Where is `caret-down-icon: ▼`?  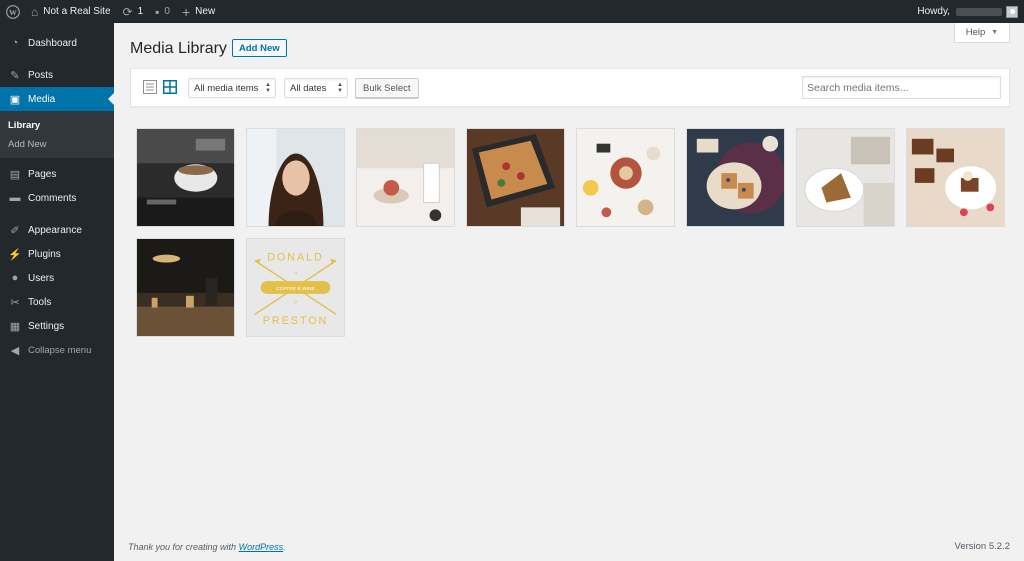 caret-down-icon: ▼ is located at coordinates (995, 32).